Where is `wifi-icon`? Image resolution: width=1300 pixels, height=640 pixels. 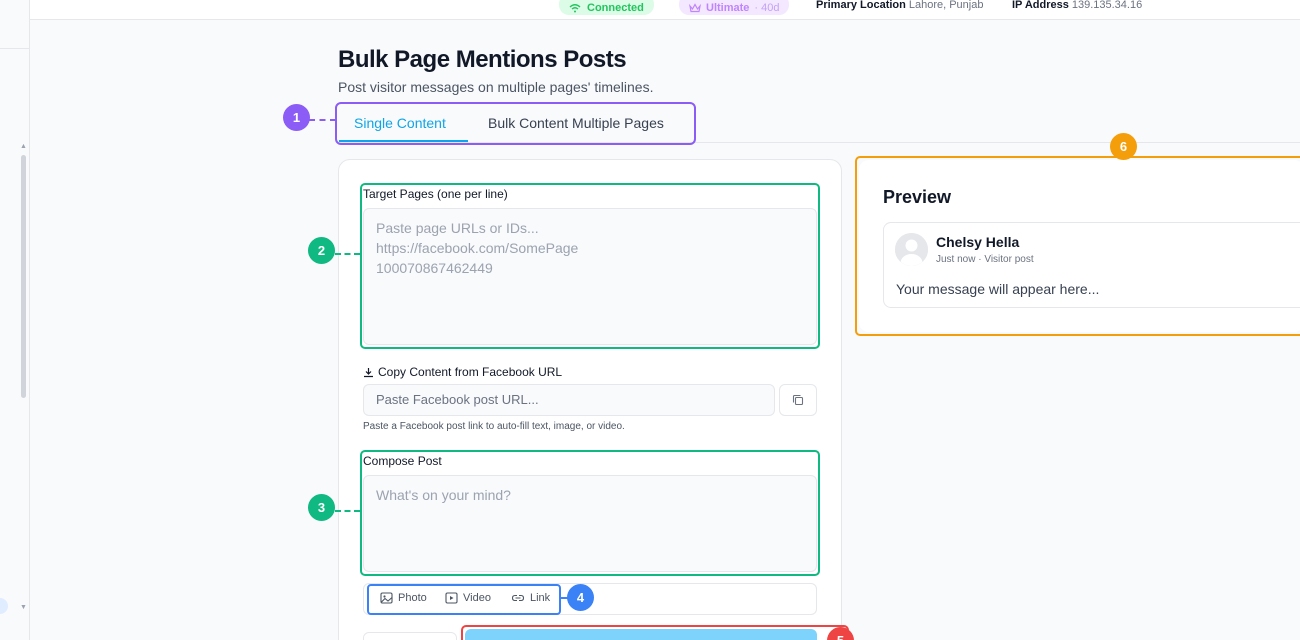 wifi-icon is located at coordinates (575, 7).